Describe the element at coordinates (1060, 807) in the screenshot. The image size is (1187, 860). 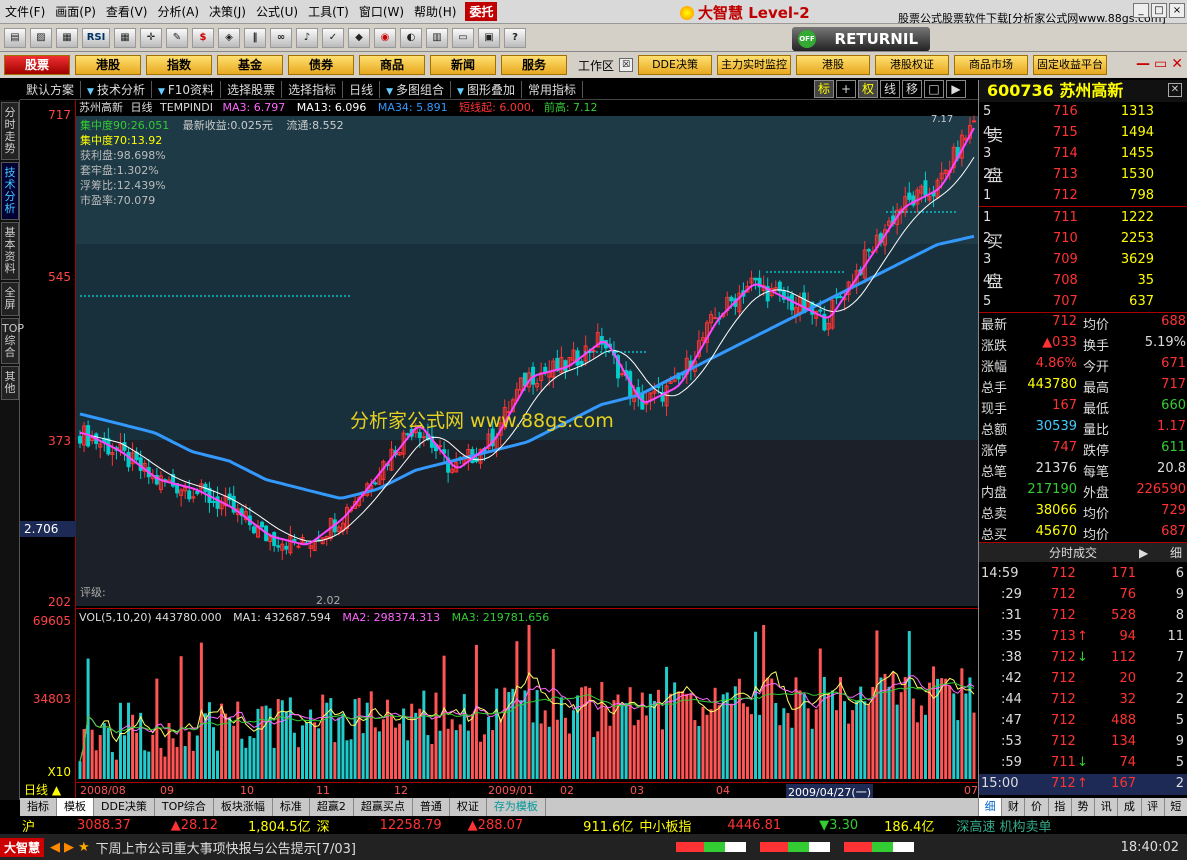
I see `quote-bottom-tab: 指` at that location.